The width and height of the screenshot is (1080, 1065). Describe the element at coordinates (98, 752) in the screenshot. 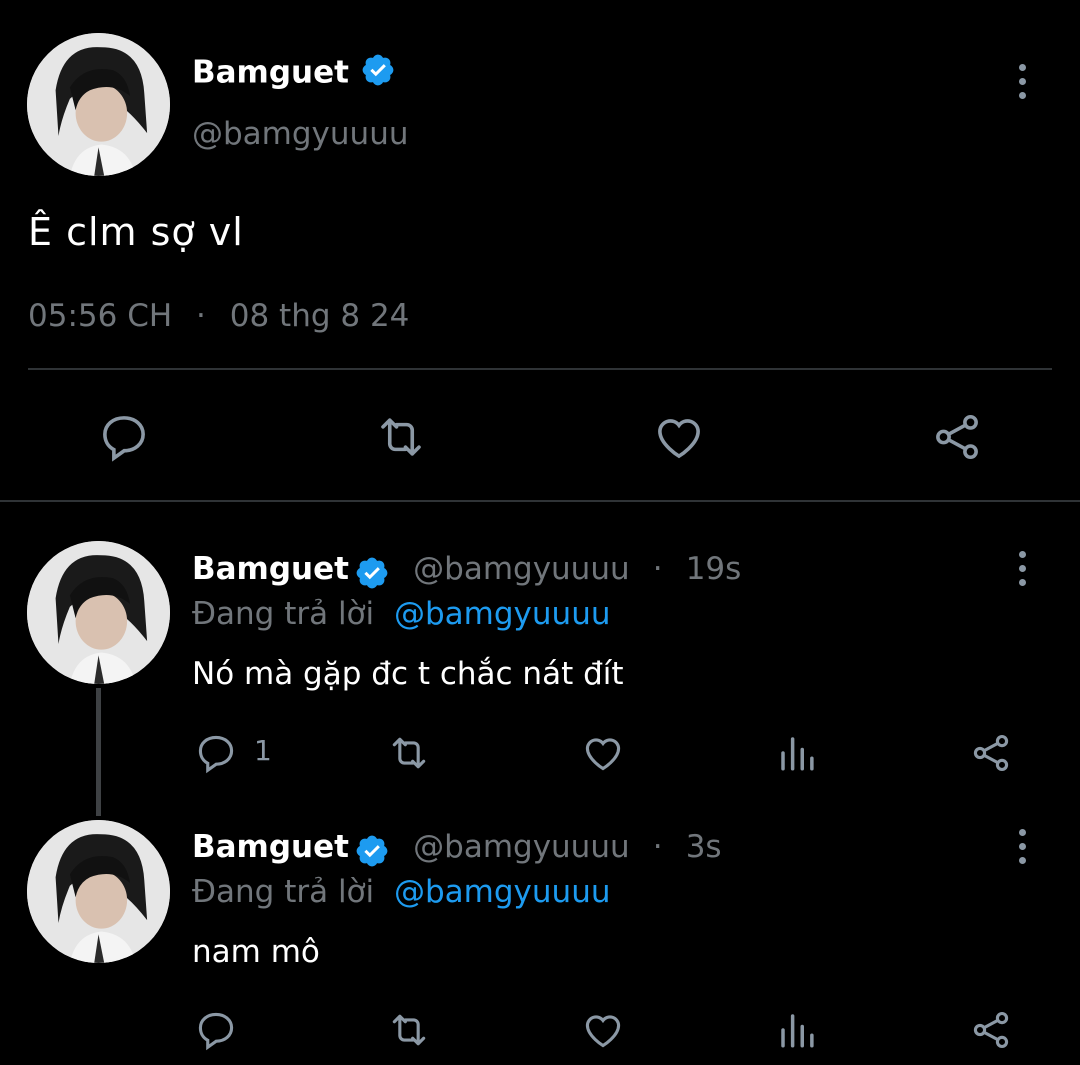

I see `thread-line` at that location.